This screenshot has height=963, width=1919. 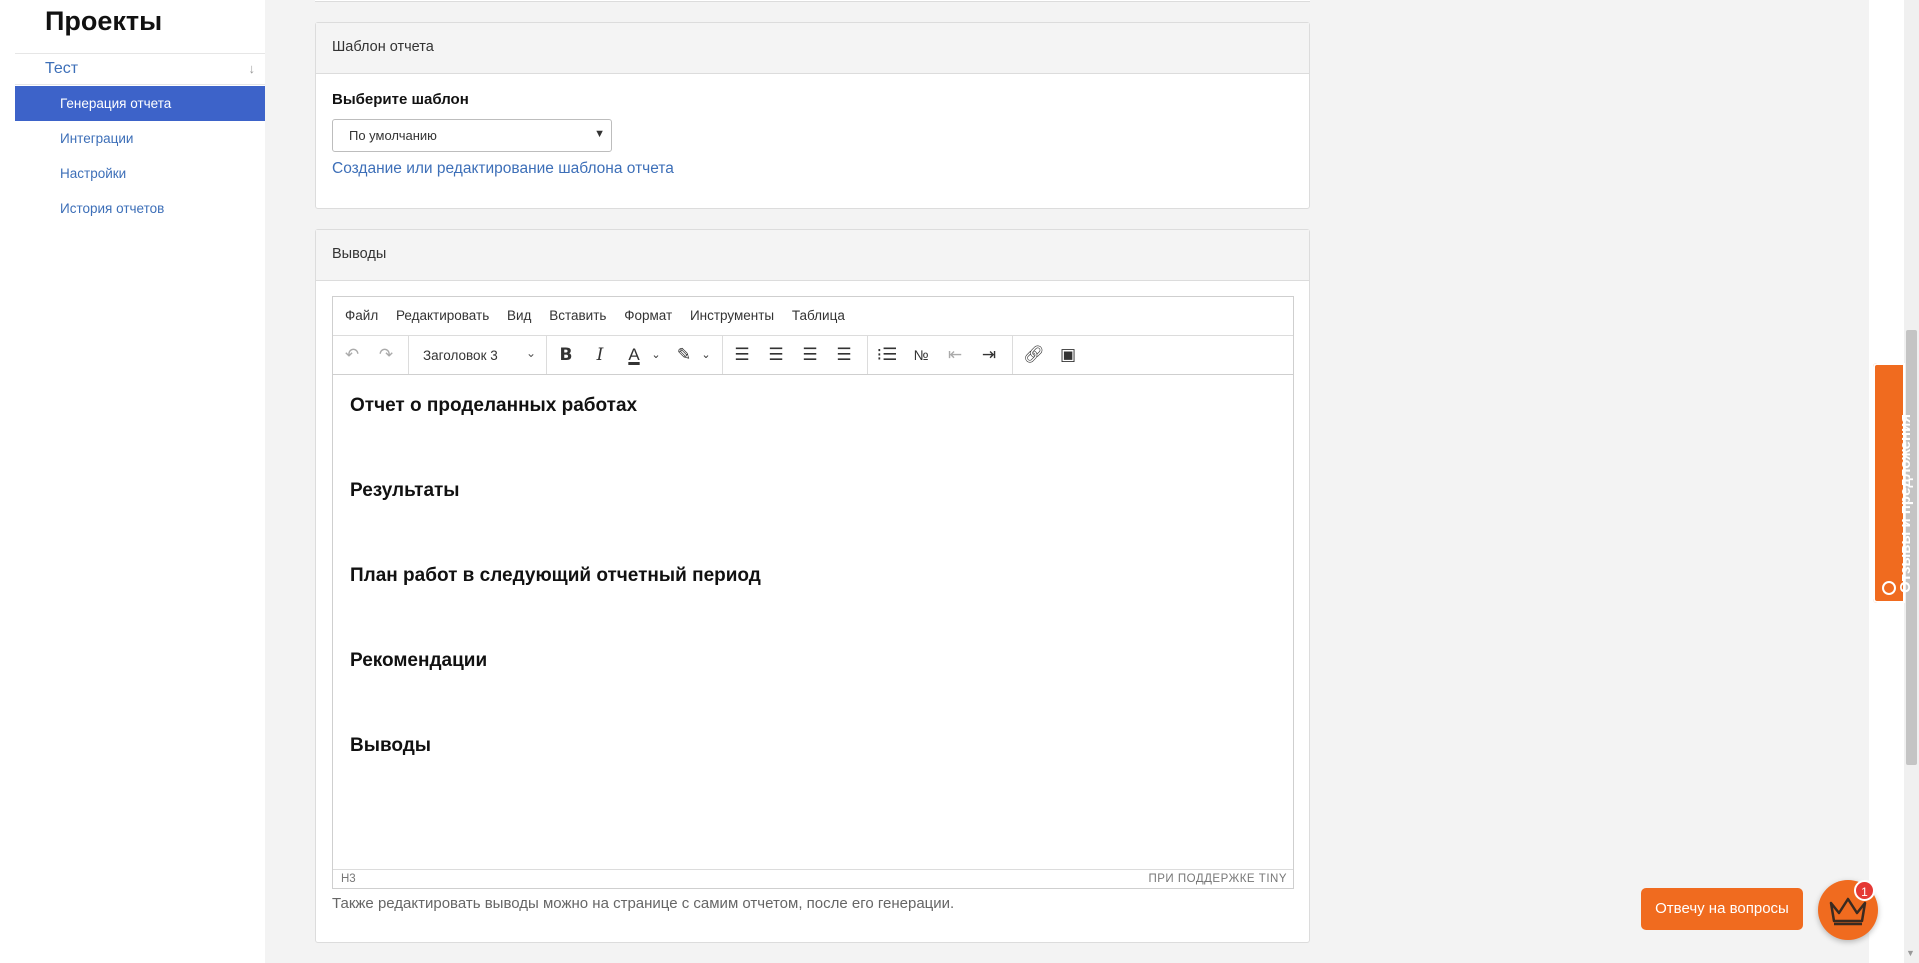 What do you see at coordinates (460, 355) in the screenshot?
I see `block-format-value: Заголовок 3` at bounding box center [460, 355].